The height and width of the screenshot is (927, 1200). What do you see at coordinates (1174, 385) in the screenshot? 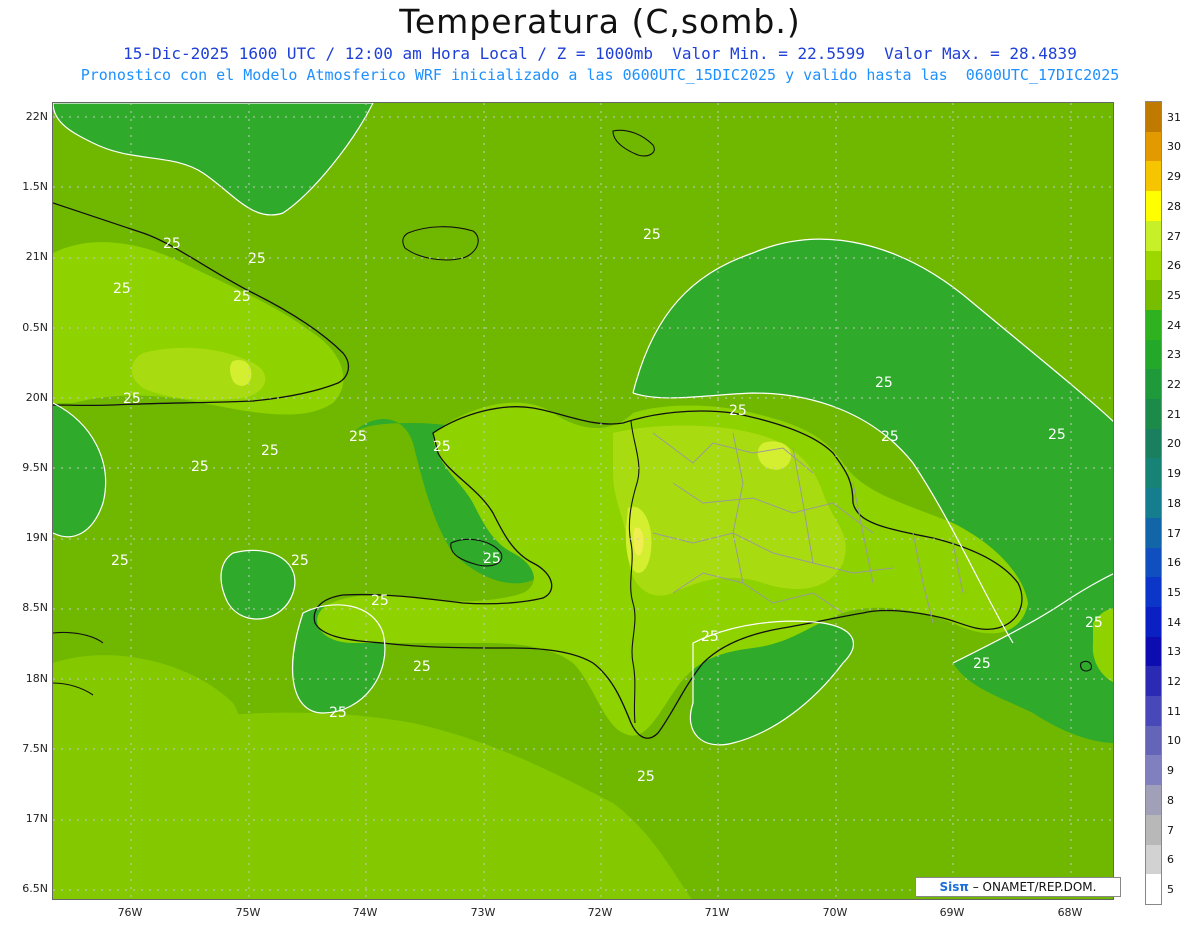
I see `colorbar-tick-label: 22` at bounding box center [1174, 385].